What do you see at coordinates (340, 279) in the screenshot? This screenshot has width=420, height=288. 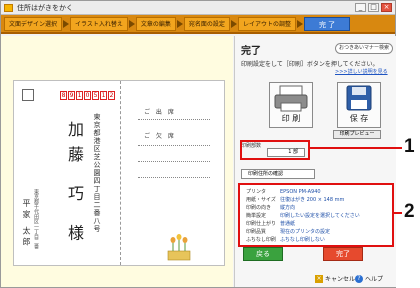 I see `cancel-label: キャンセル` at bounding box center [340, 279].